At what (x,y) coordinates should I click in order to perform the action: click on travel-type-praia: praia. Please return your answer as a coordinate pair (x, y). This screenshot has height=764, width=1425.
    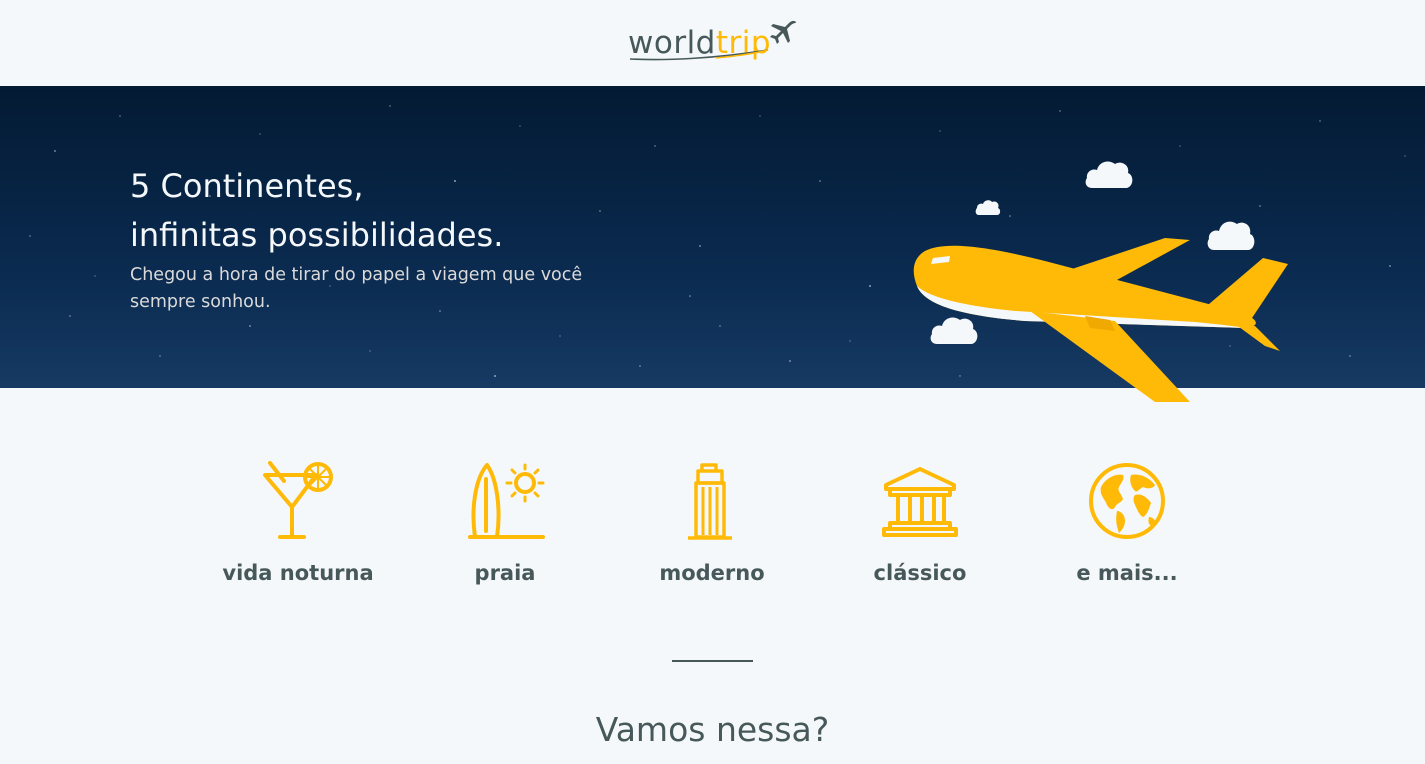
    Looking at the image, I should click on (505, 525).